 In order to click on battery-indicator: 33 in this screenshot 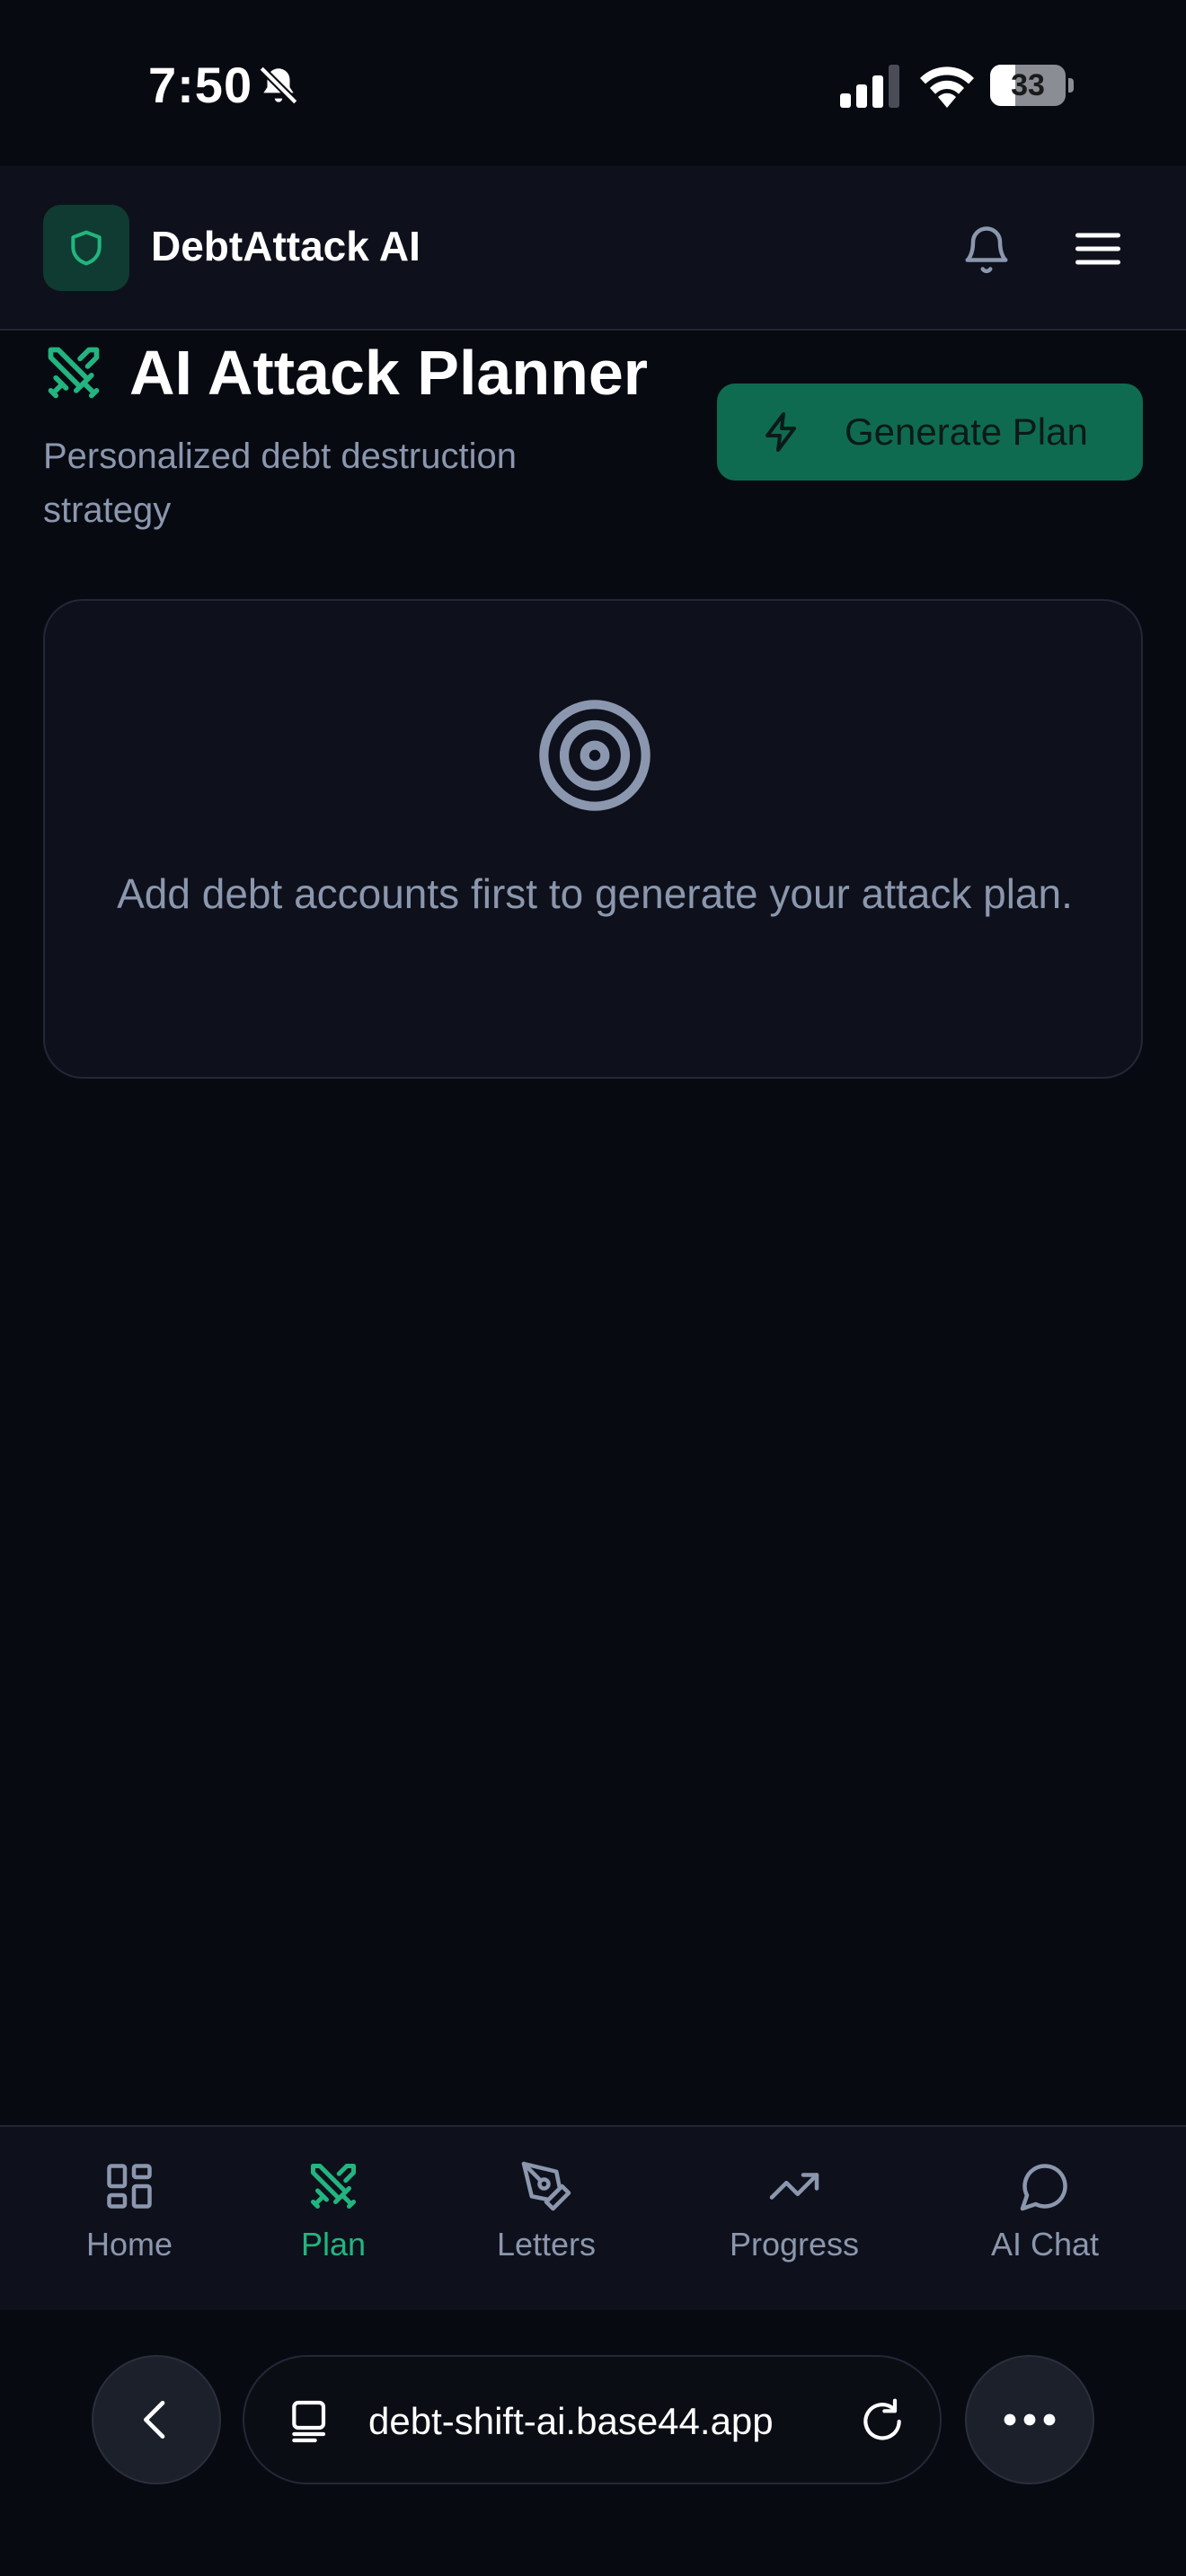, I will do `click(1032, 85)`.